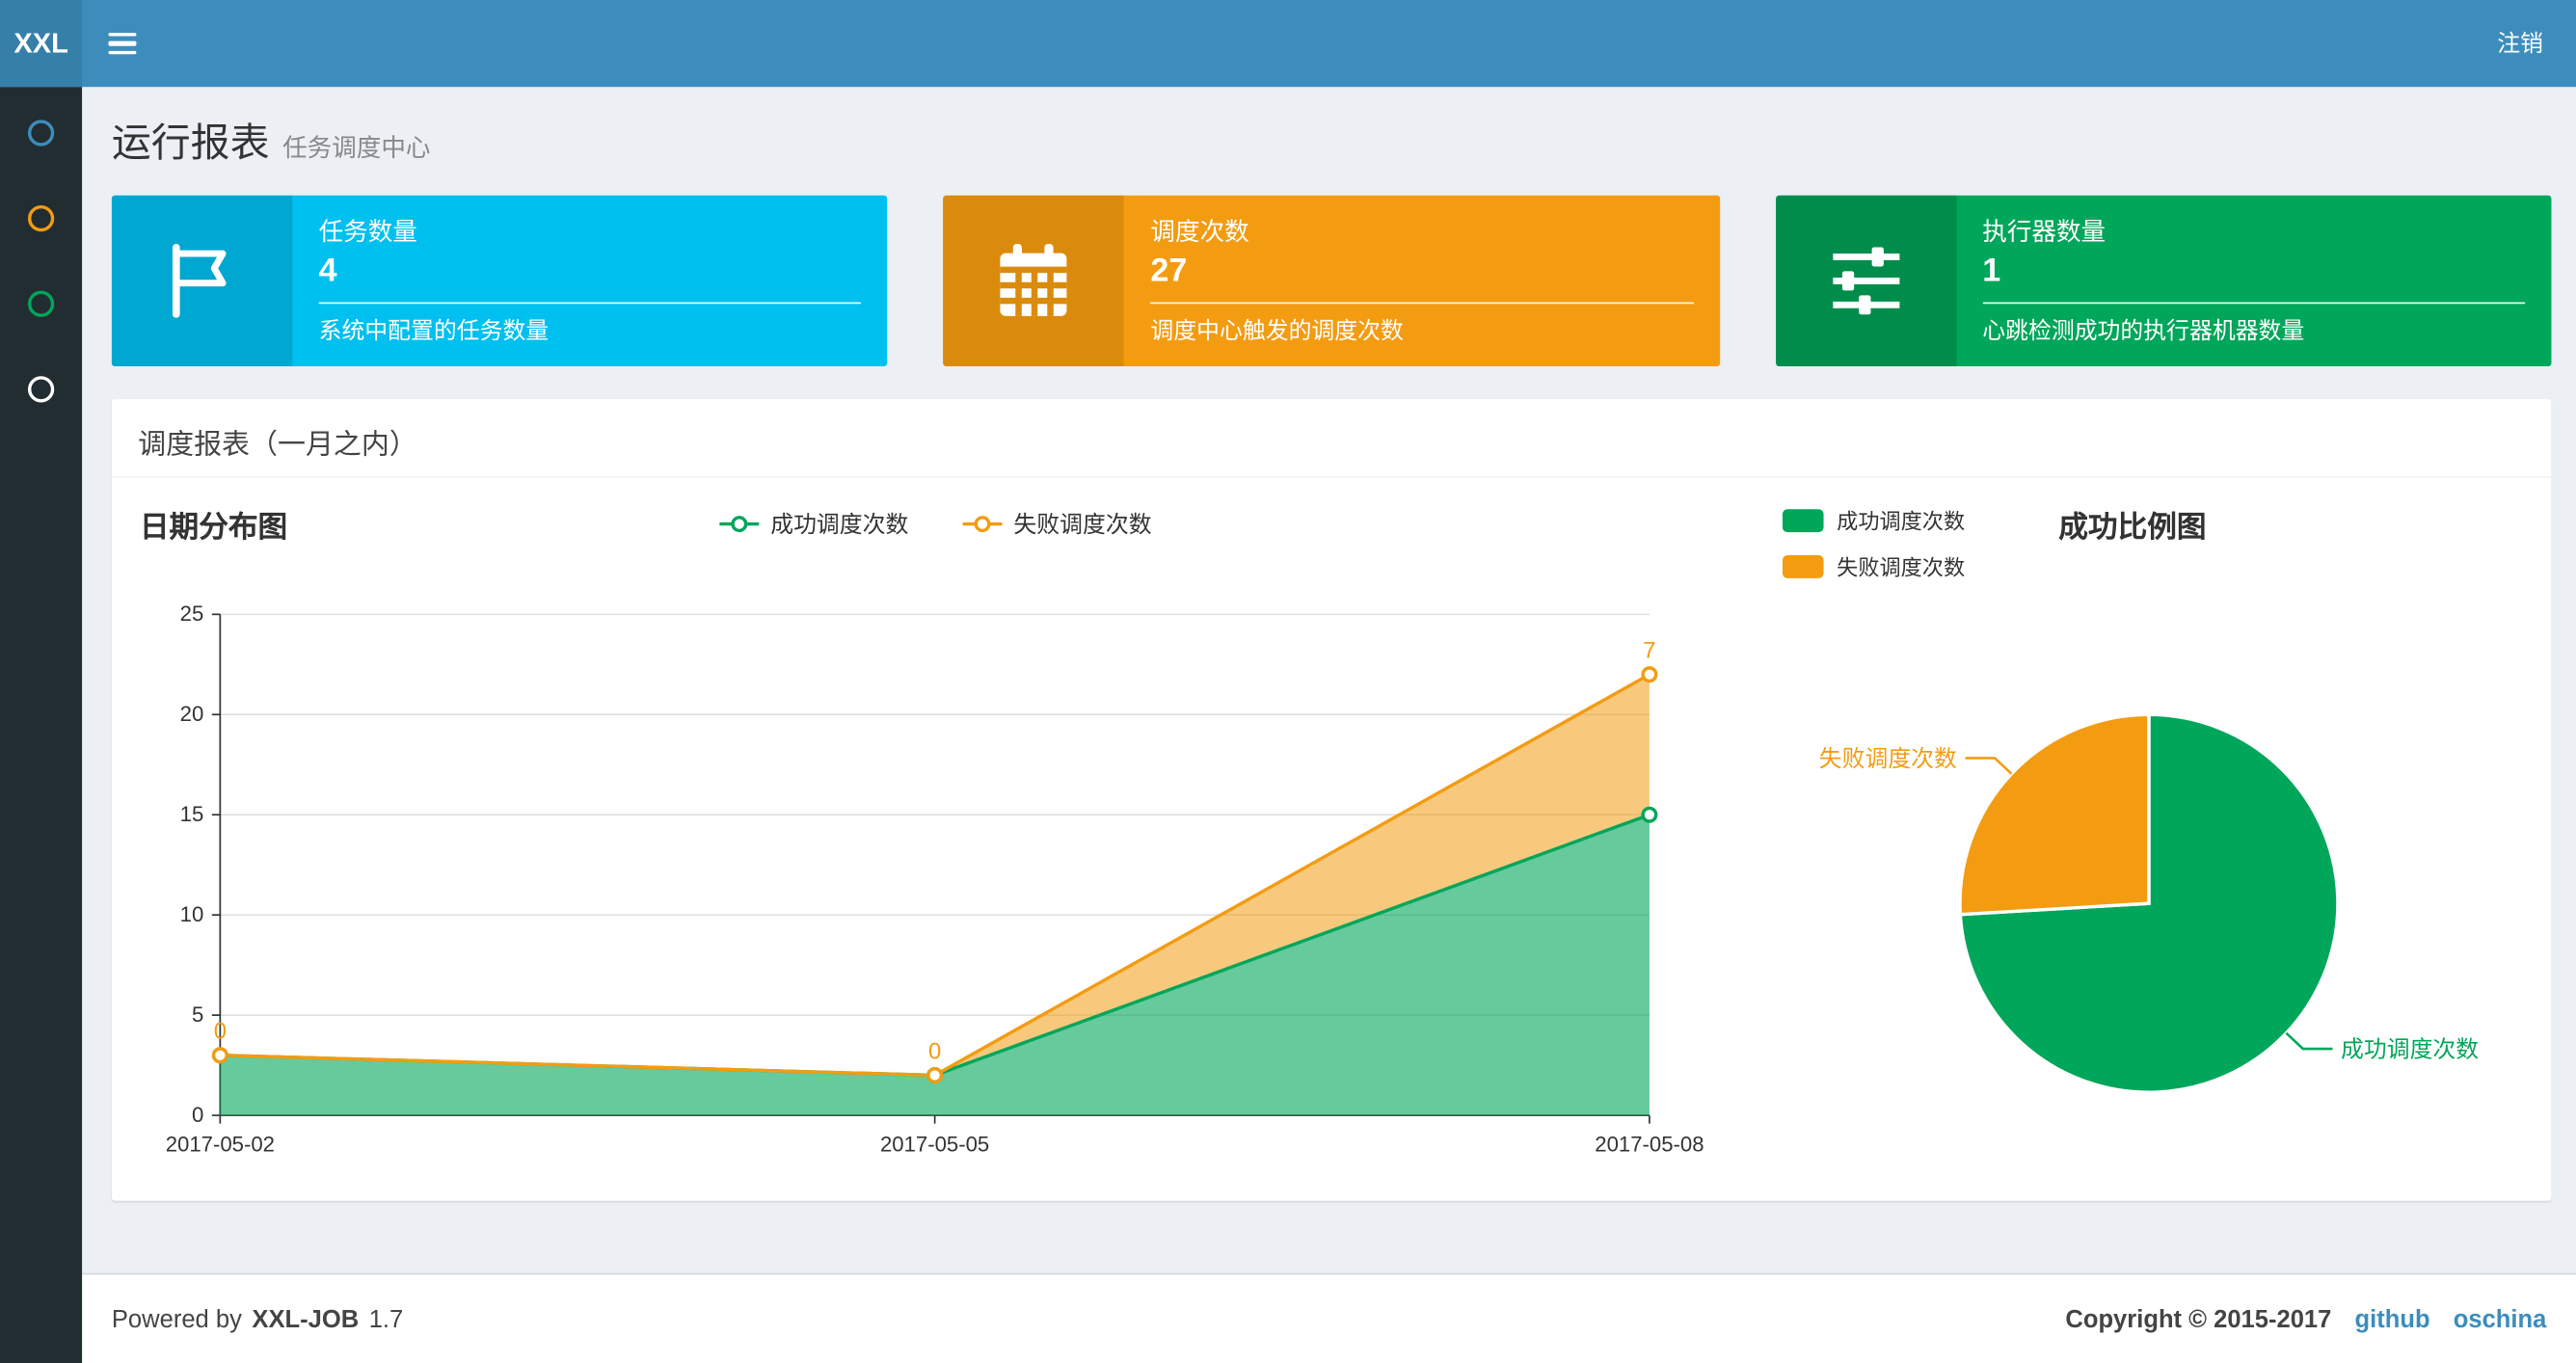  I want to click on executor-count-box: 执行器数量 1 心跳检测成功的执行器机器数量, so click(2164, 281).